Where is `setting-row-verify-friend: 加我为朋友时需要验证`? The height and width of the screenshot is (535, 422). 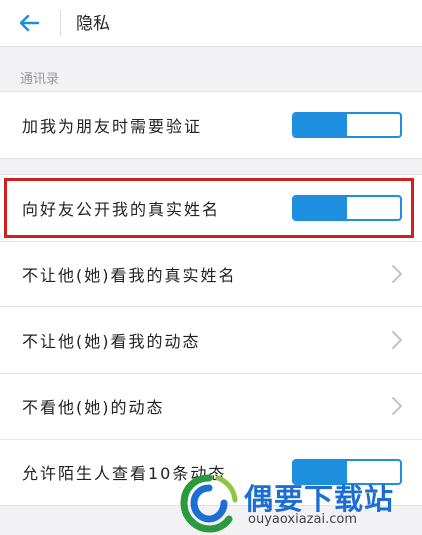 setting-row-verify-friend: 加我为朋友时需要验证 is located at coordinates (211, 125).